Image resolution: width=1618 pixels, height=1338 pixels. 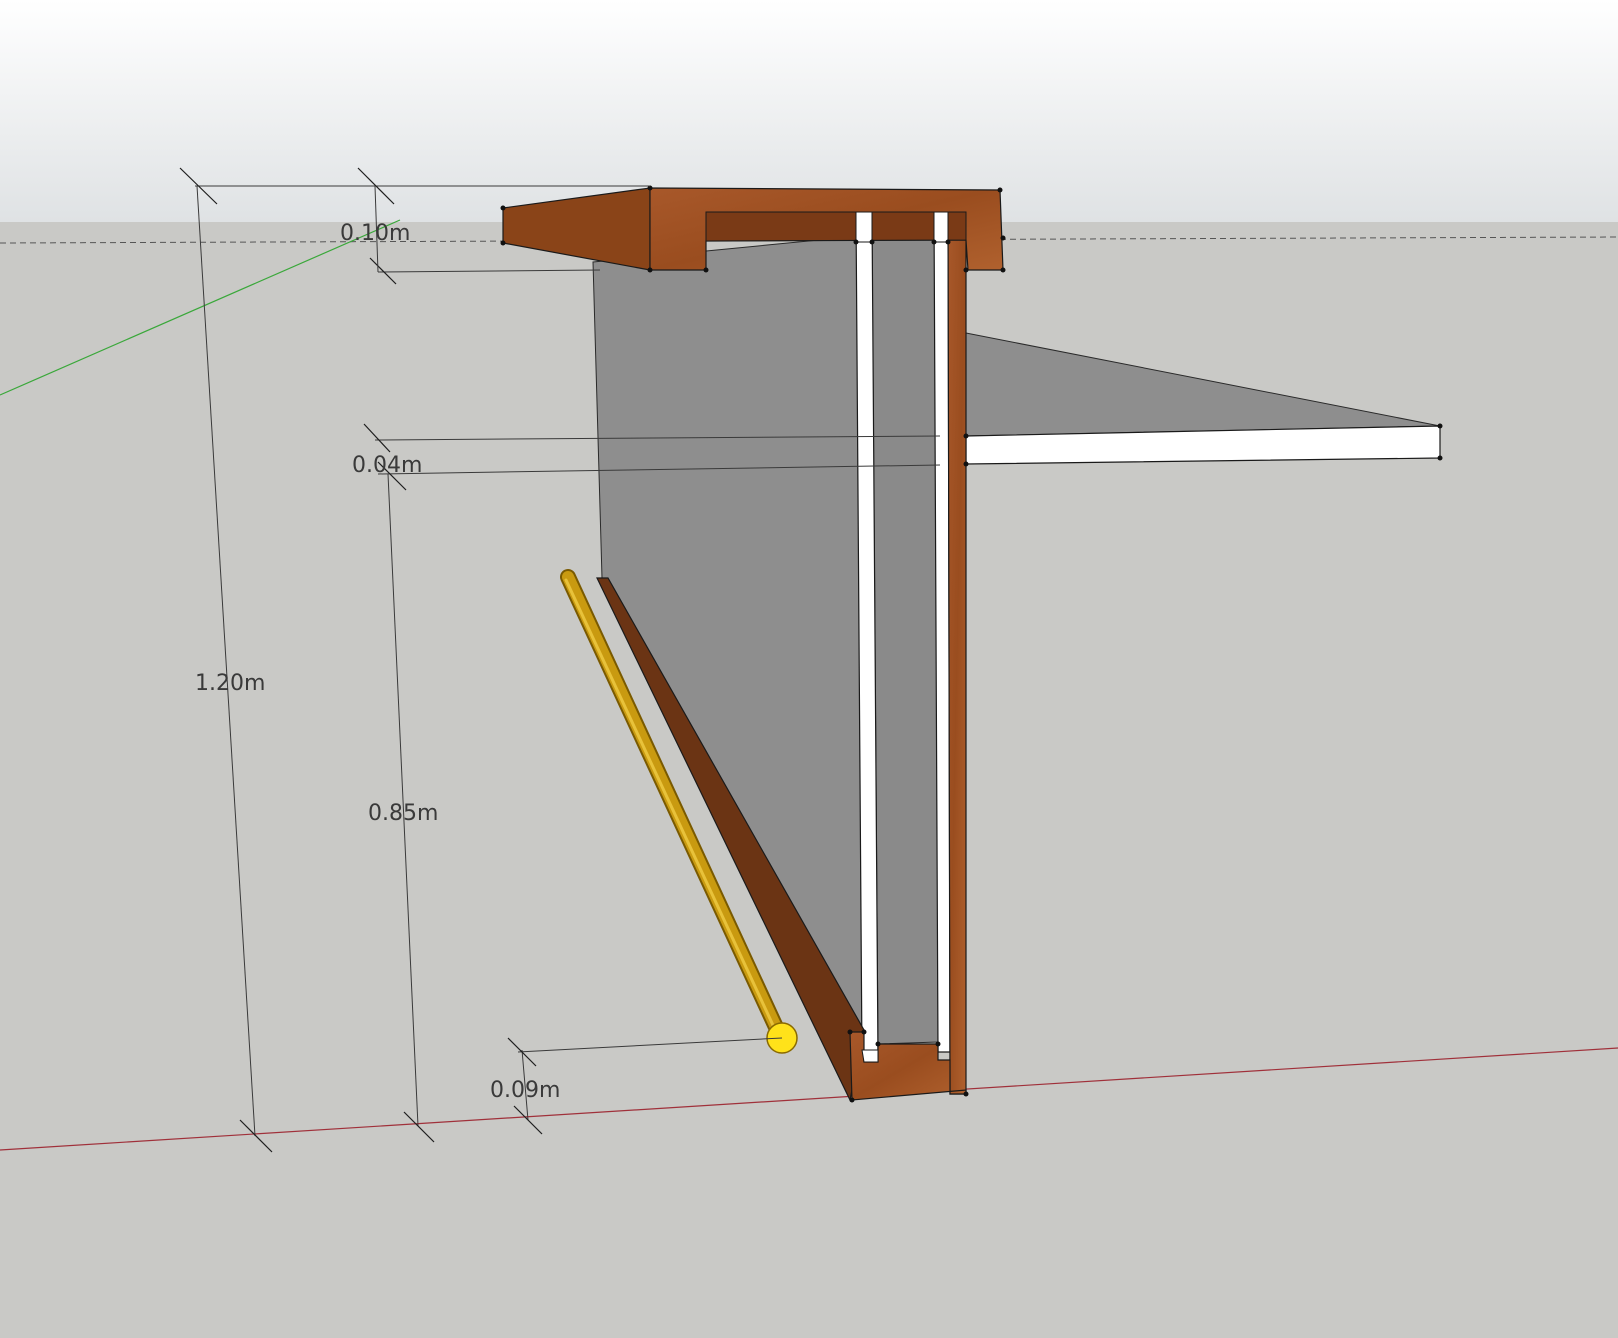 What do you see at coordinates (525, 1090) in the screenshot?
I see `dim-label-rod-offset: 0.09m` at bounding box center [525, 1090].